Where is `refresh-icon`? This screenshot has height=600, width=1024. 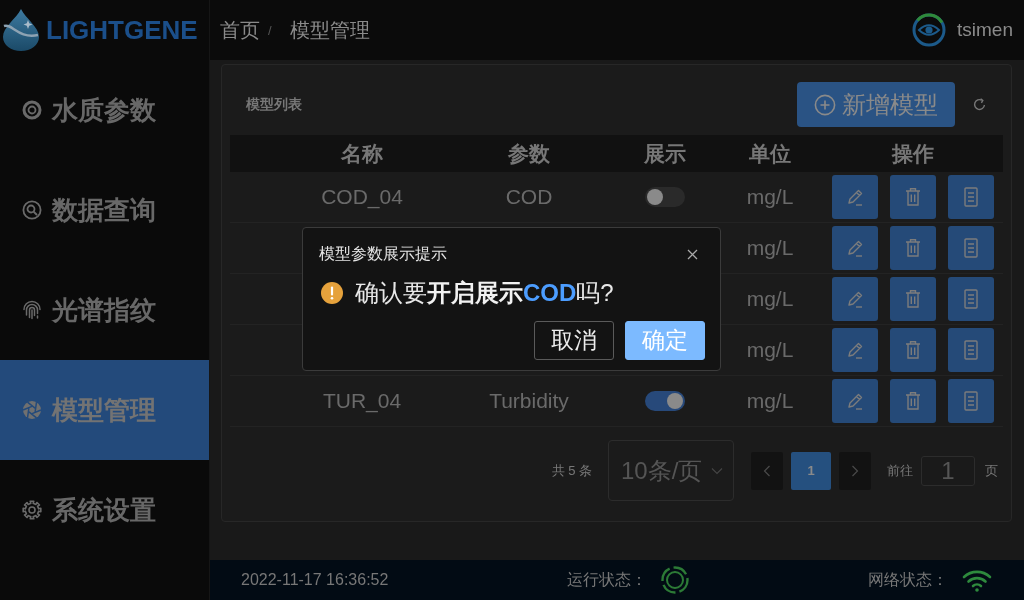 refresh-icon is located at coordinates (979, 104).